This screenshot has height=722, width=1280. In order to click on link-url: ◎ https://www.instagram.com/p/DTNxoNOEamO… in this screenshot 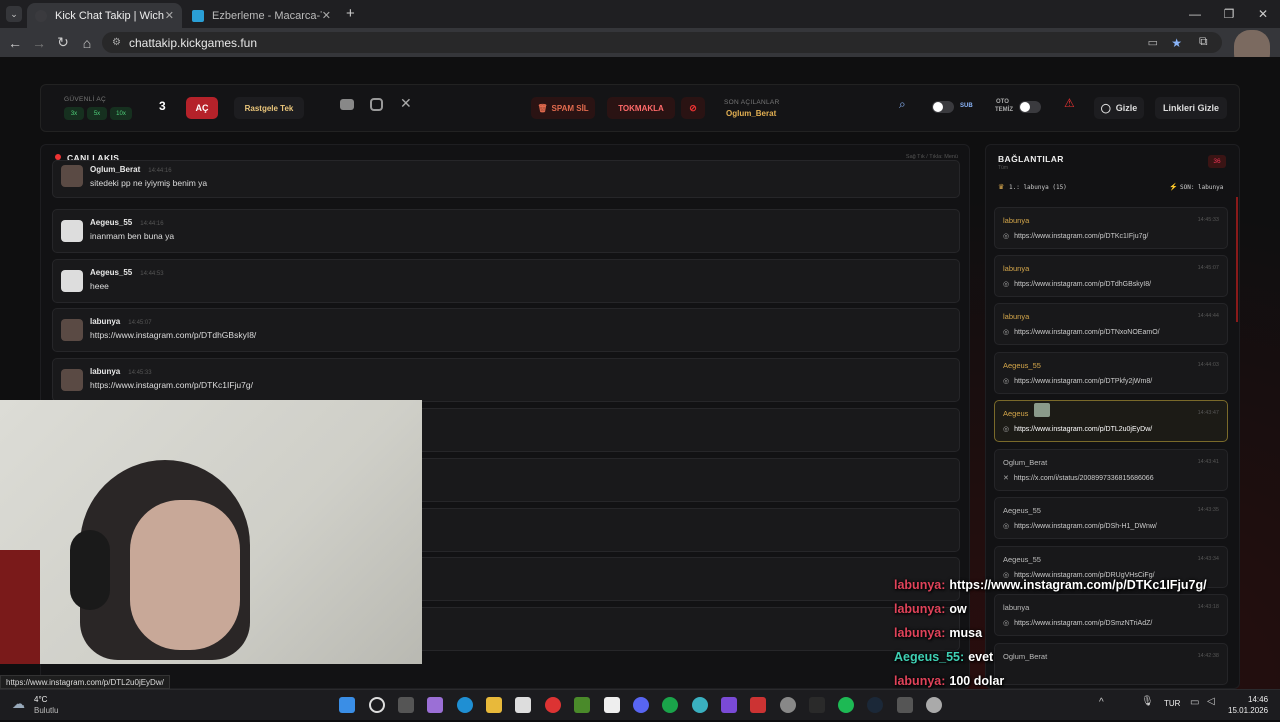, I will do `click(1081, 332)`.